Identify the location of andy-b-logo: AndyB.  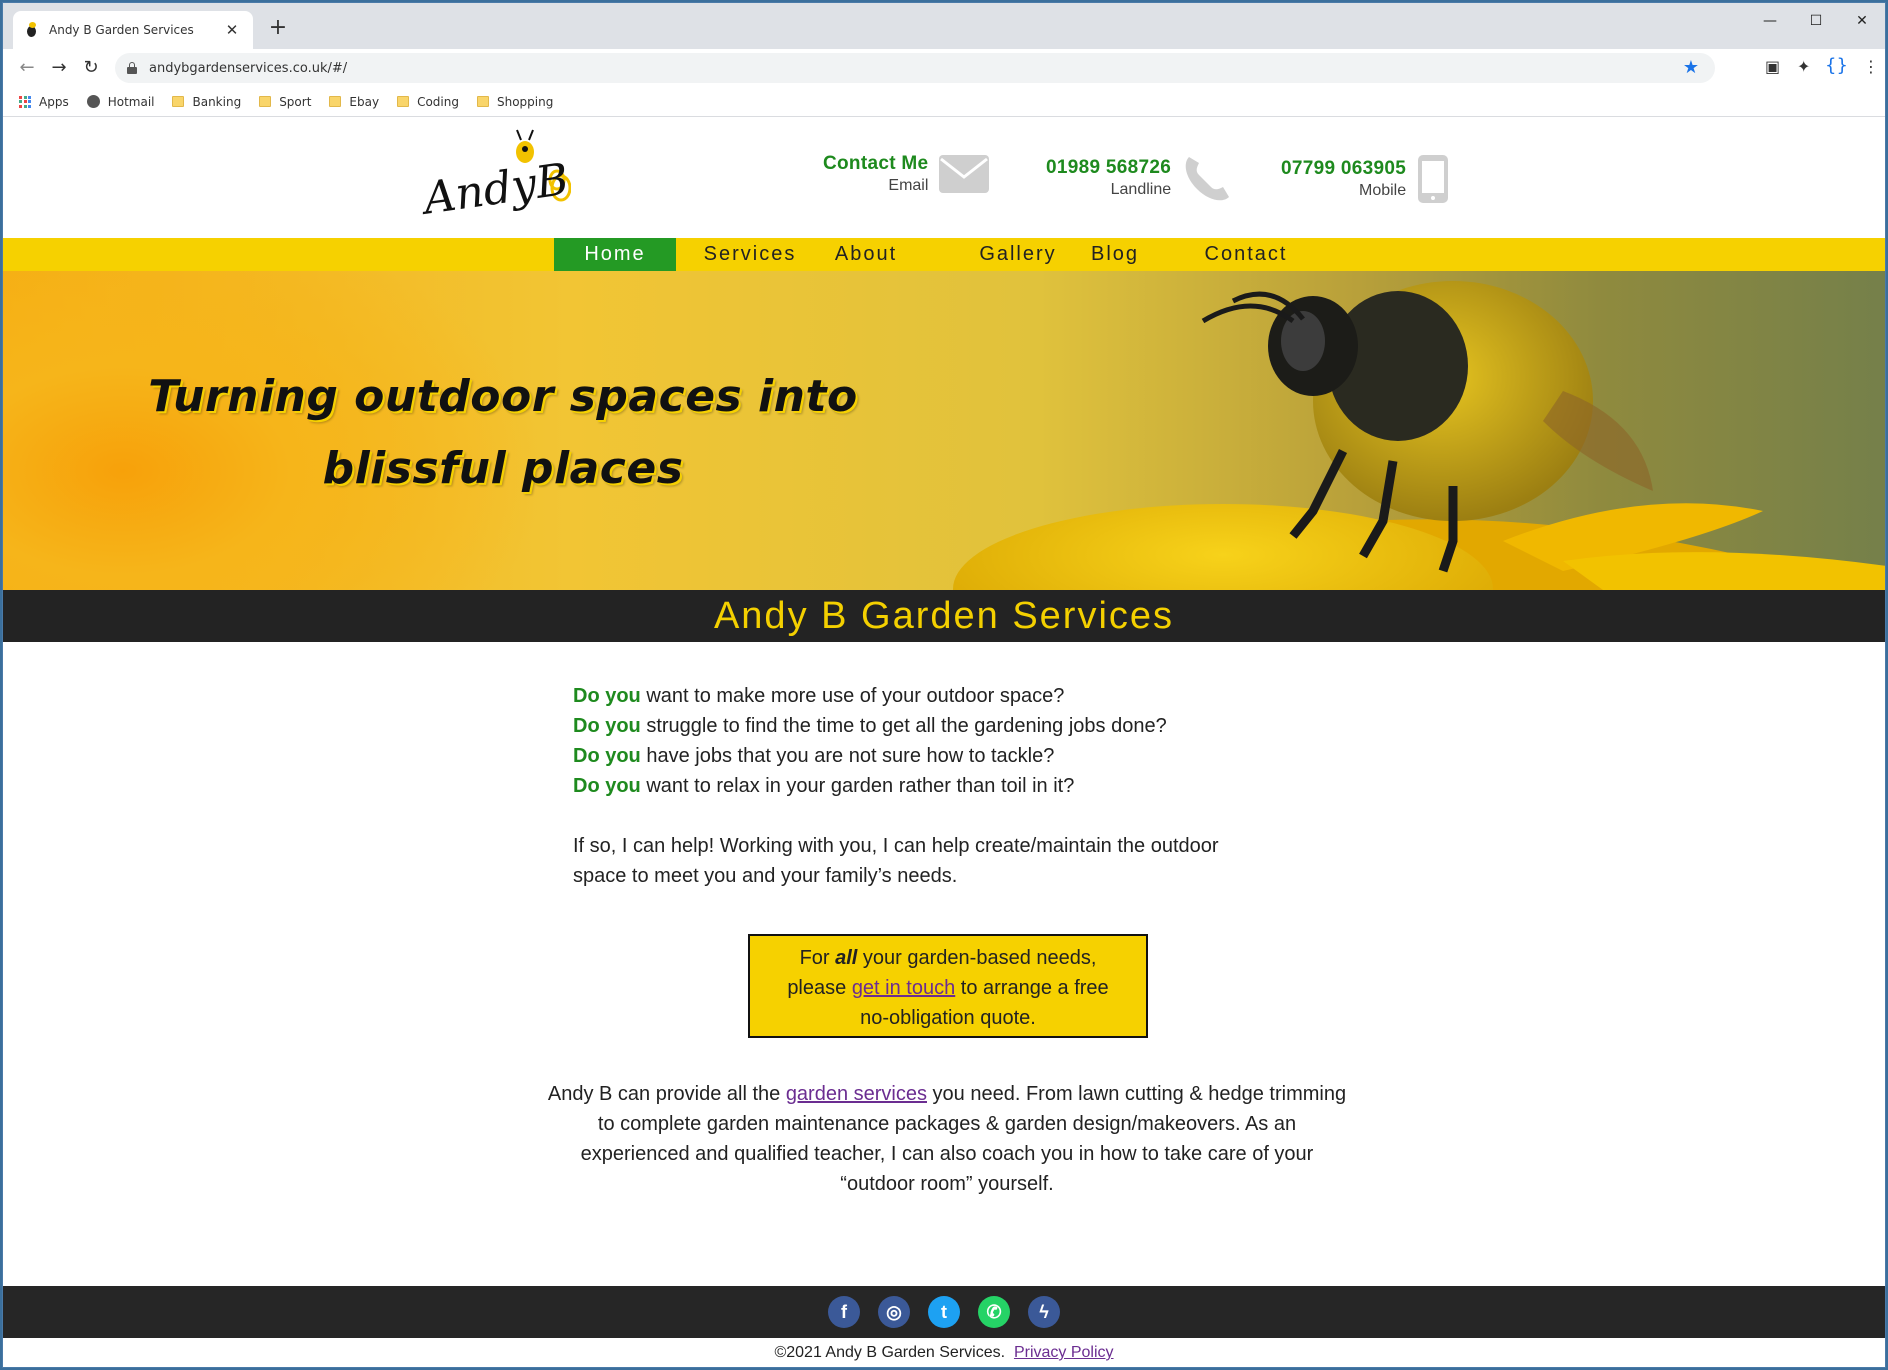
(496, 178).